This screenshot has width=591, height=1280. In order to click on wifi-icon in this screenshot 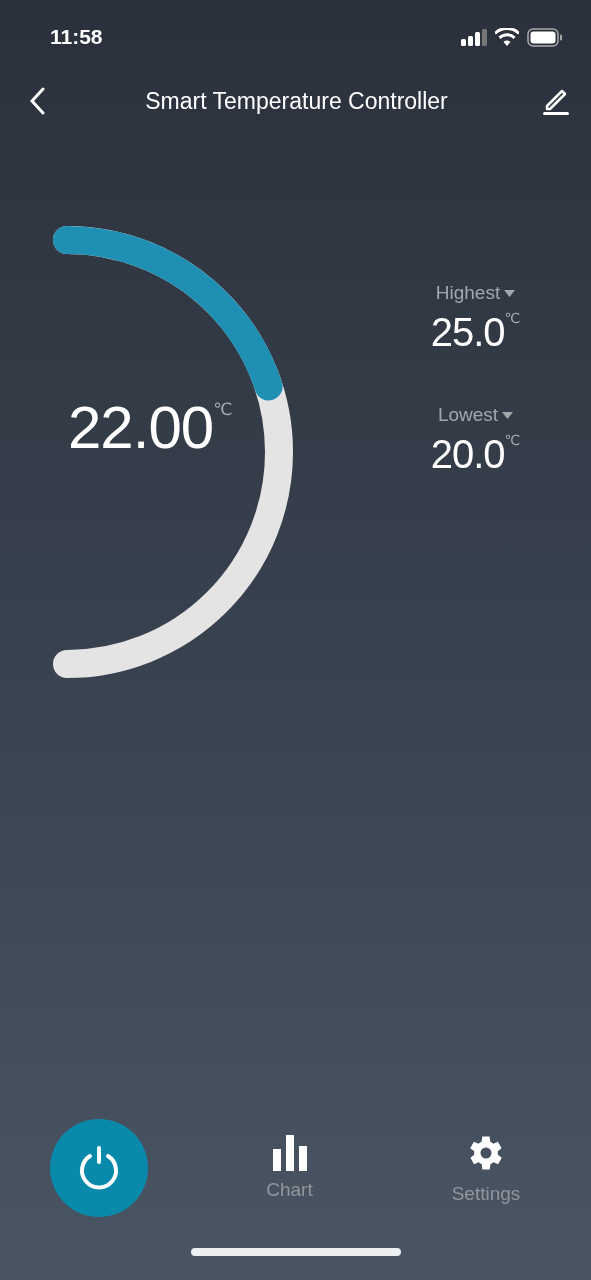, I will do `click(507, 37)`.